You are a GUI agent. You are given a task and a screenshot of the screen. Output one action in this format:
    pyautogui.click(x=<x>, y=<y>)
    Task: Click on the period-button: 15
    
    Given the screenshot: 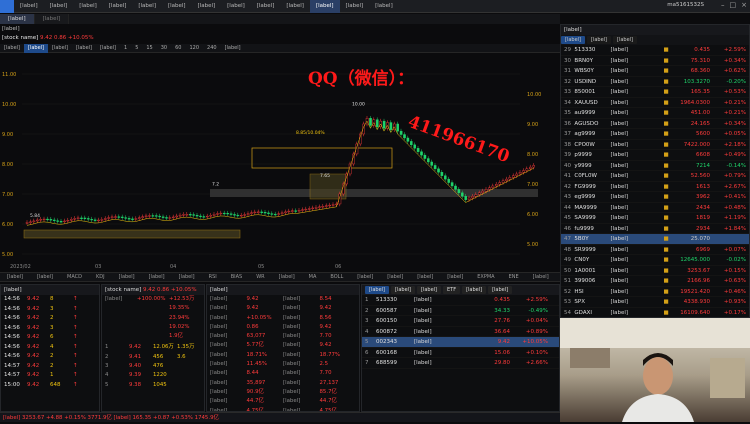 What is the action you would take?
    pyautogui.click(x=149, y=48)
    